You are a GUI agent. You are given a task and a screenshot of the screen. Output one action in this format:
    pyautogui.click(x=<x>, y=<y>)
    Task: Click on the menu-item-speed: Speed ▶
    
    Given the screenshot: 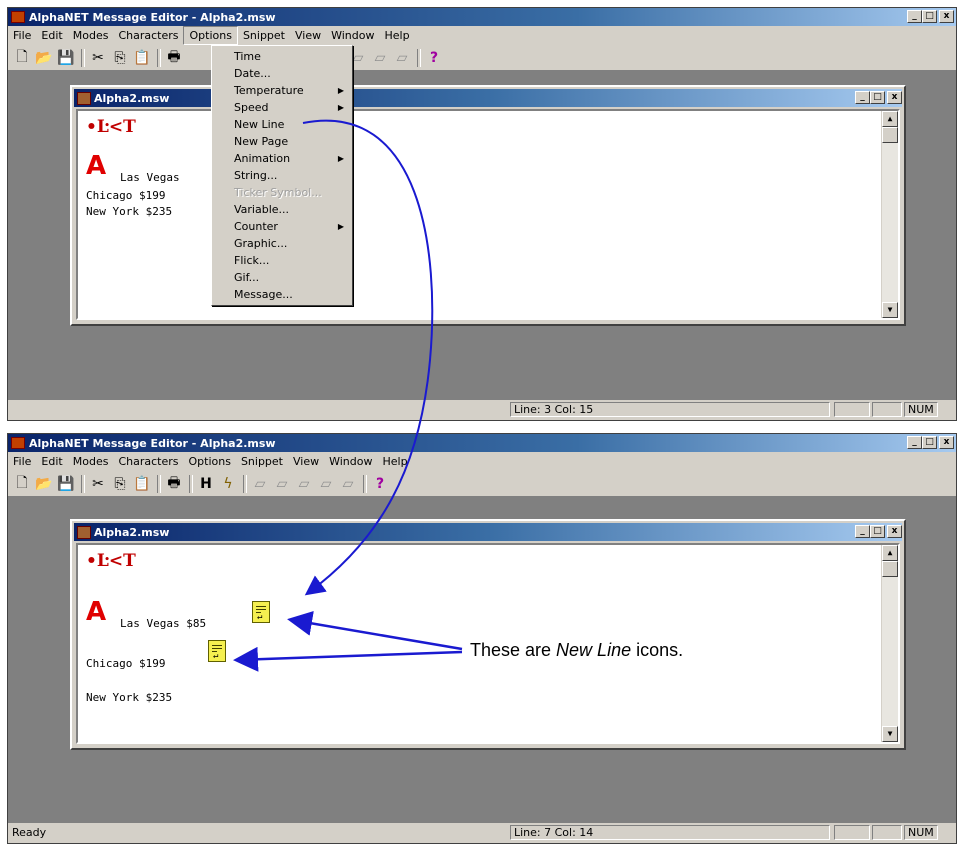 What is the action you would take?
    pyautogui.click(x=282, y=107)
    